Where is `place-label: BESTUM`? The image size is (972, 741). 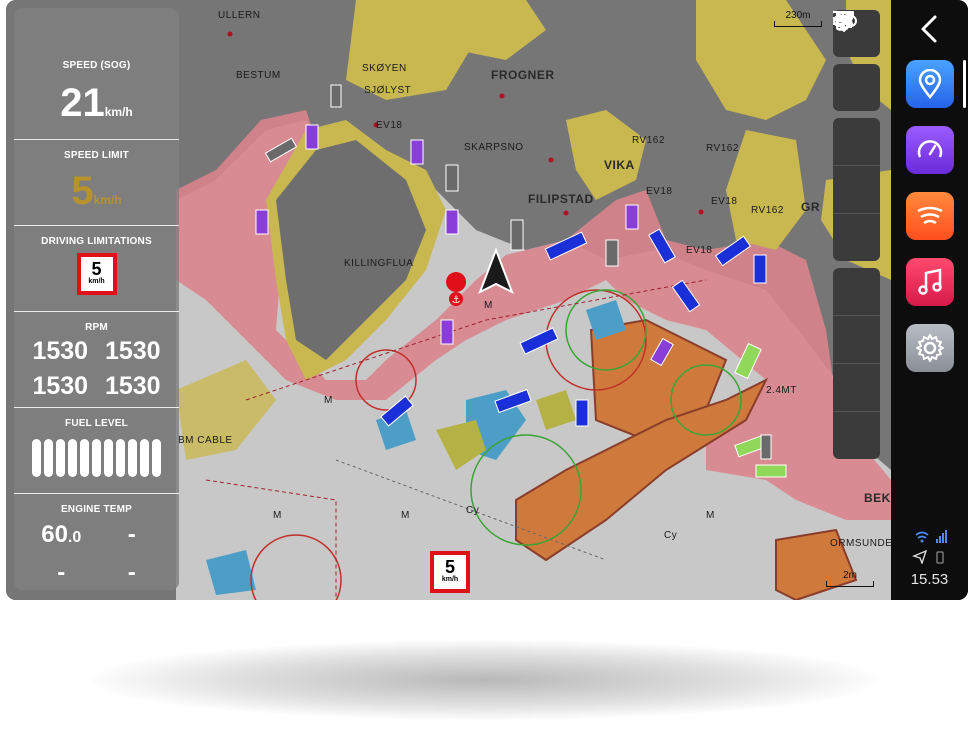 place-label: BESTUM is located at coordinates (258, 75).